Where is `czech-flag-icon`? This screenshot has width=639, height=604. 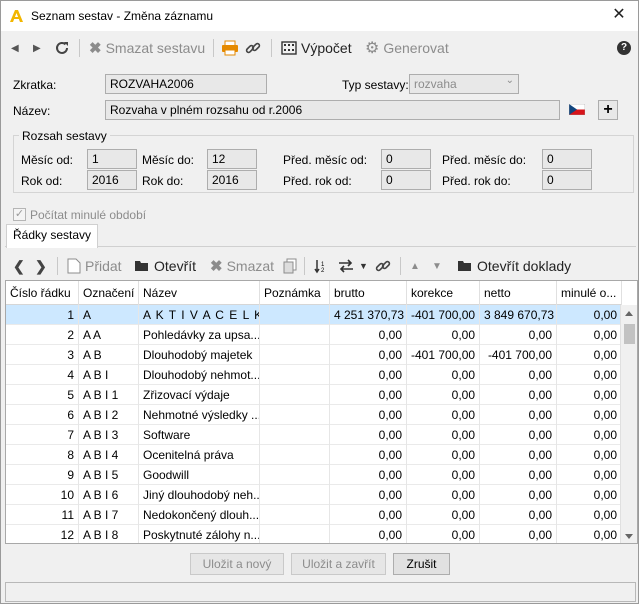 czech-flag-icon is located at coordinates (577, 109).